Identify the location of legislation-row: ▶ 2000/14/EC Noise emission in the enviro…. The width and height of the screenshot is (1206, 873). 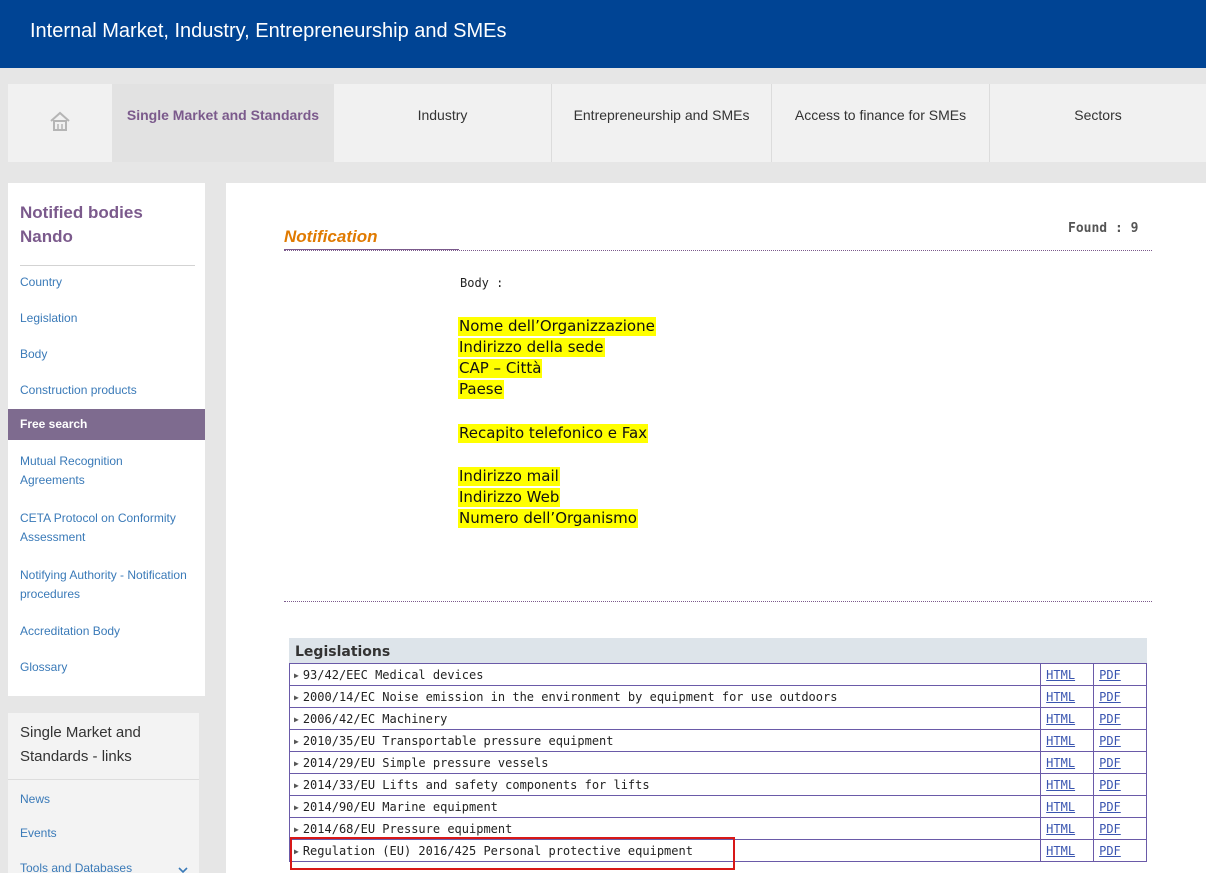
(717, 696).